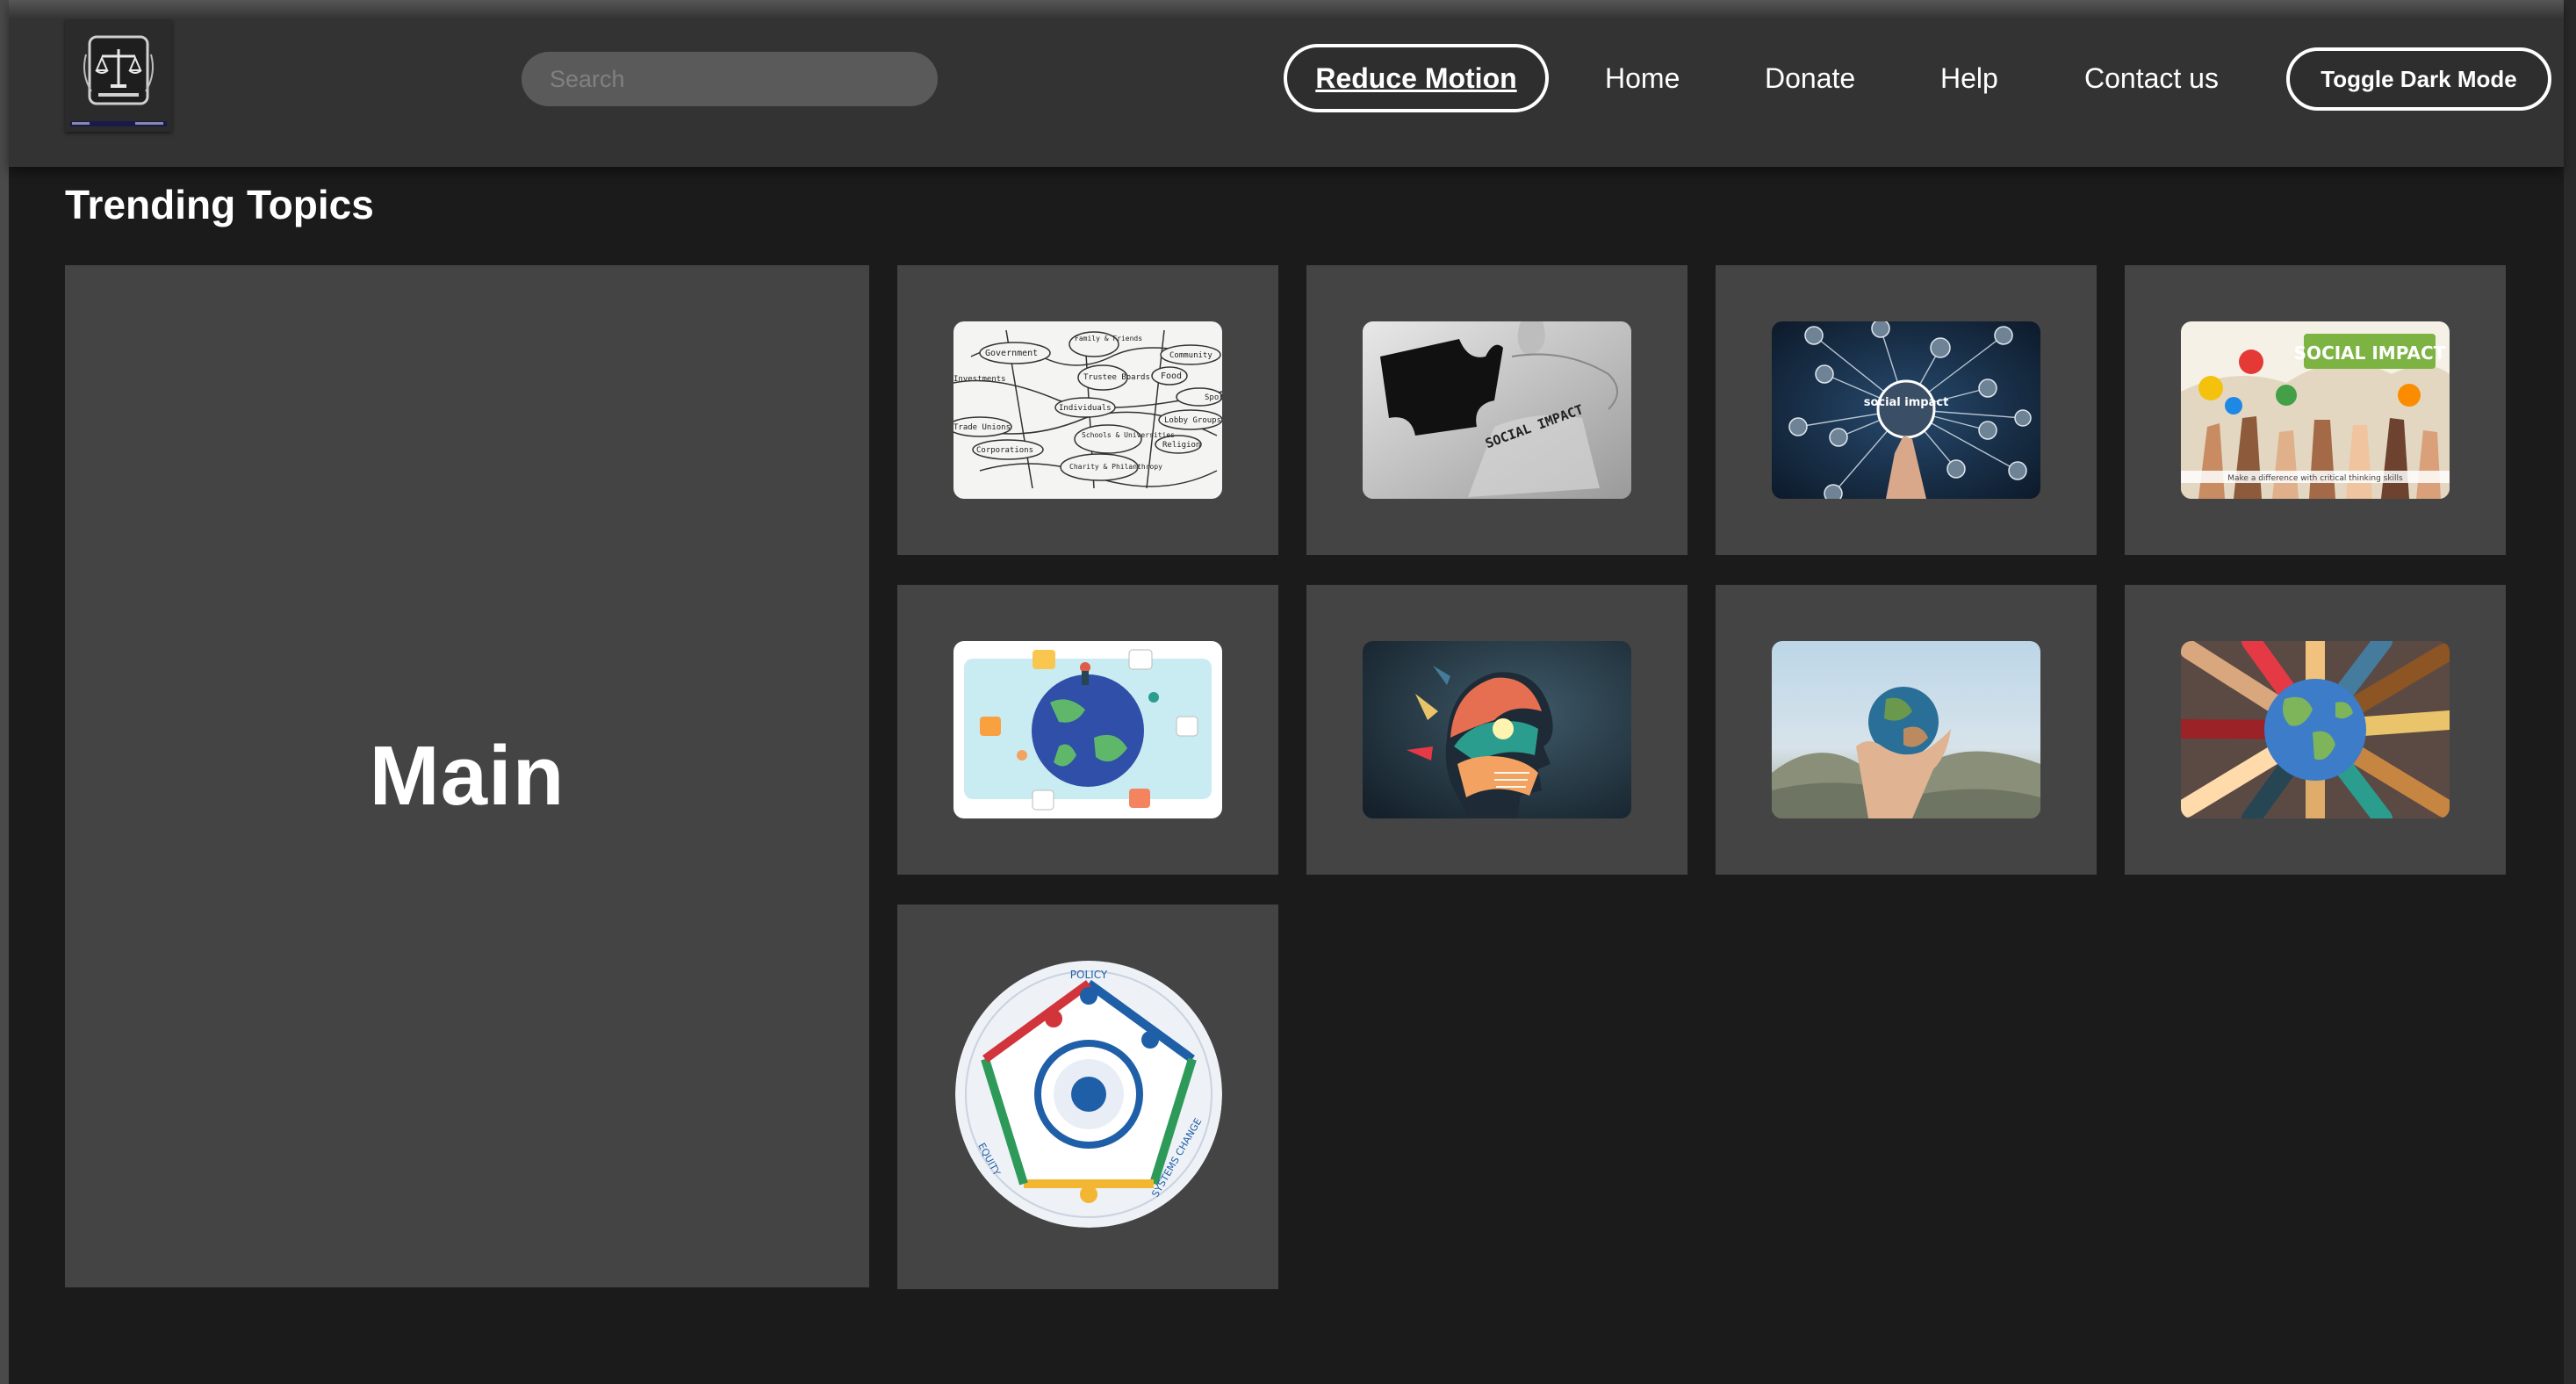 The image size is (2576, 1384). What do you see at coordinates (2570, 692) in the screenshot?
I see `window-right-edge` at bounding box center [2570, 692].